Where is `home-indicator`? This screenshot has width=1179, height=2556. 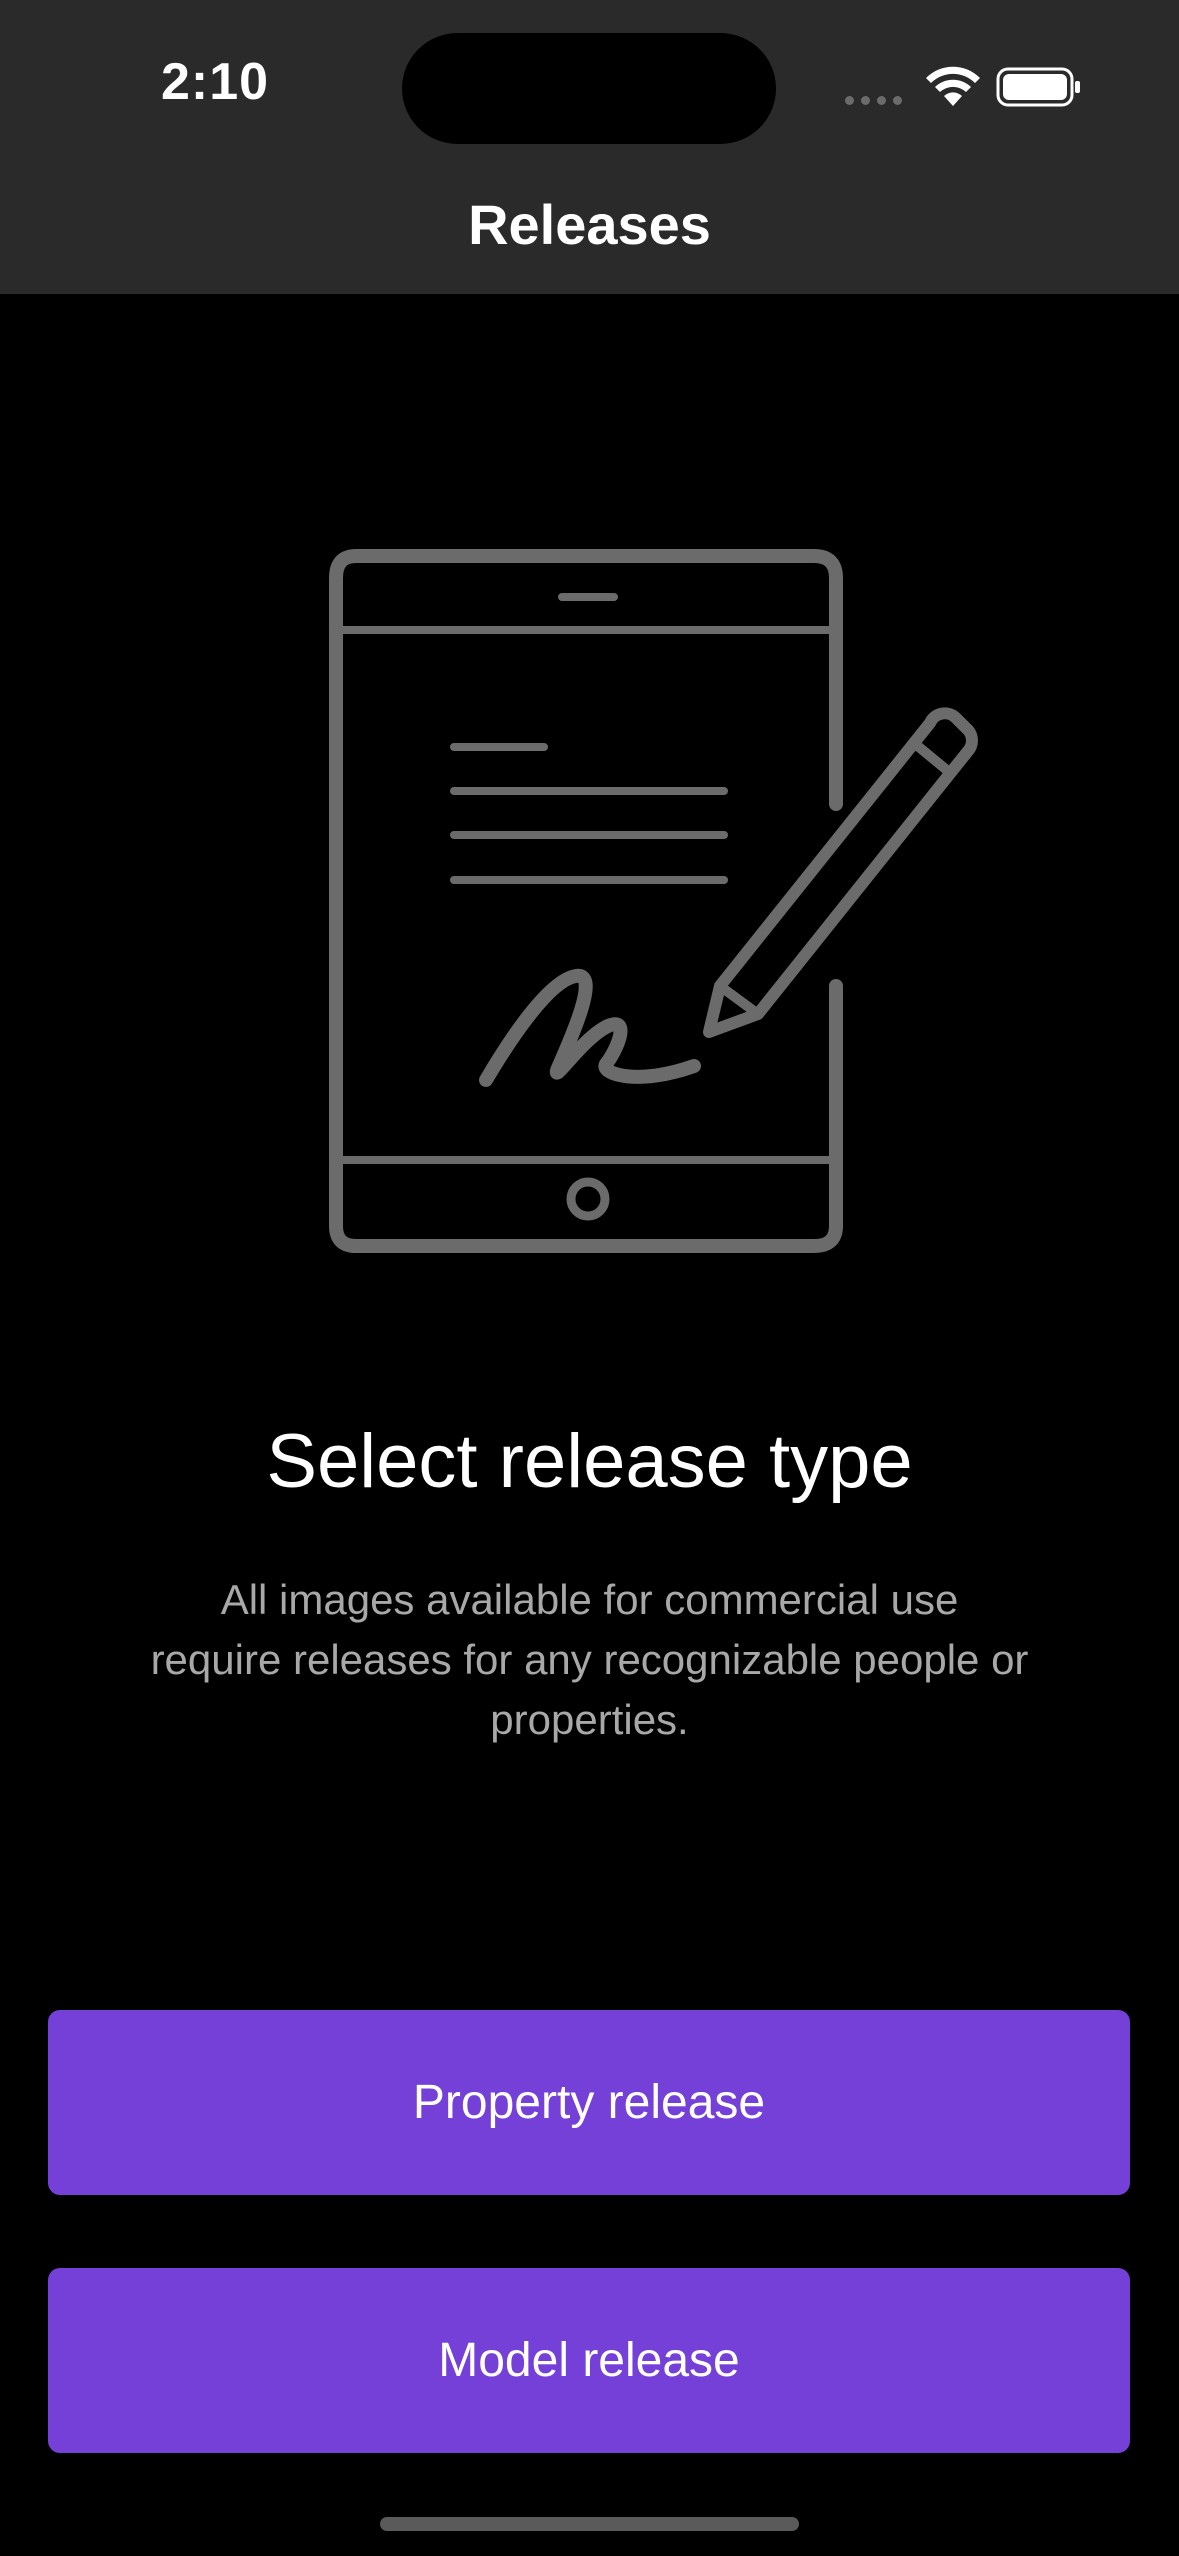 home-indicator is located at coordinates (589, 2524).